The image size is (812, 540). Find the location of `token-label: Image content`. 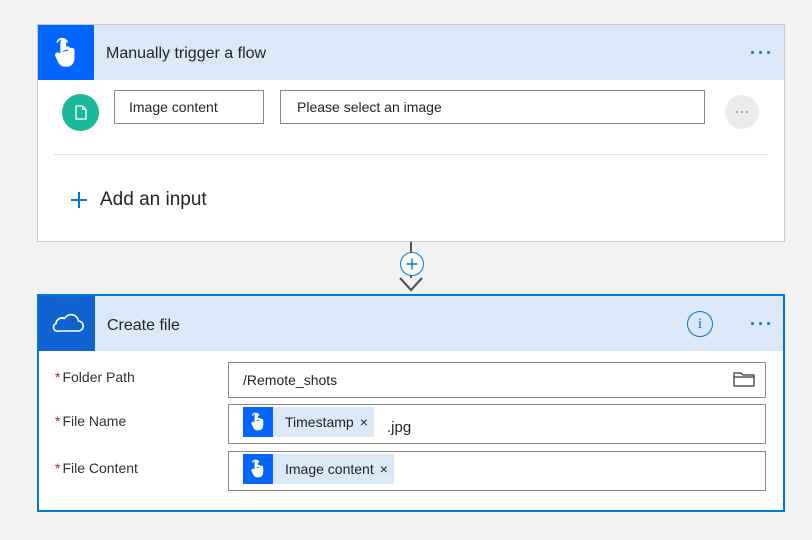

token-label: Image content is located at coordinates (329, 469).